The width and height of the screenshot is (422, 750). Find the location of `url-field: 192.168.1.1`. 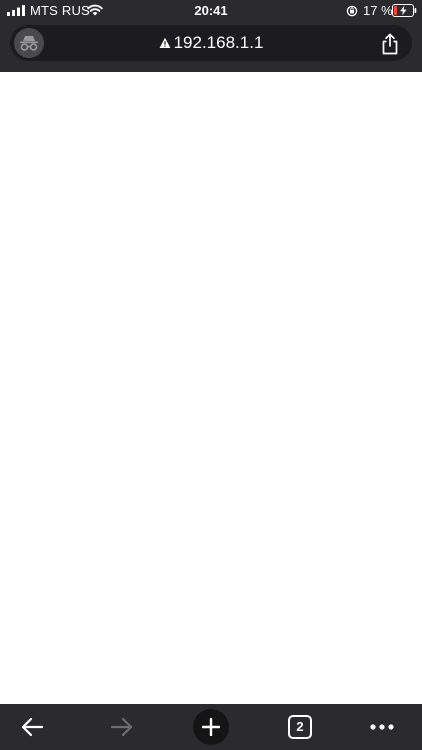

url-field: 192.168.1.1 is located at coordinates (211, 43).